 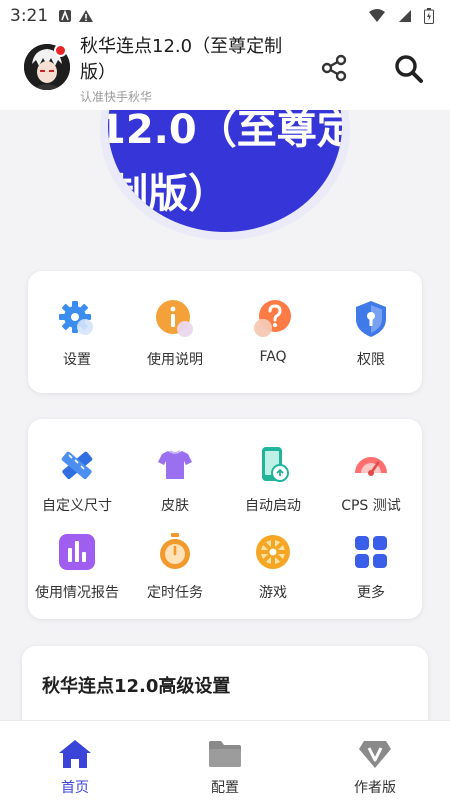 I want to click on battery-icon, so click(x=429, y=16).